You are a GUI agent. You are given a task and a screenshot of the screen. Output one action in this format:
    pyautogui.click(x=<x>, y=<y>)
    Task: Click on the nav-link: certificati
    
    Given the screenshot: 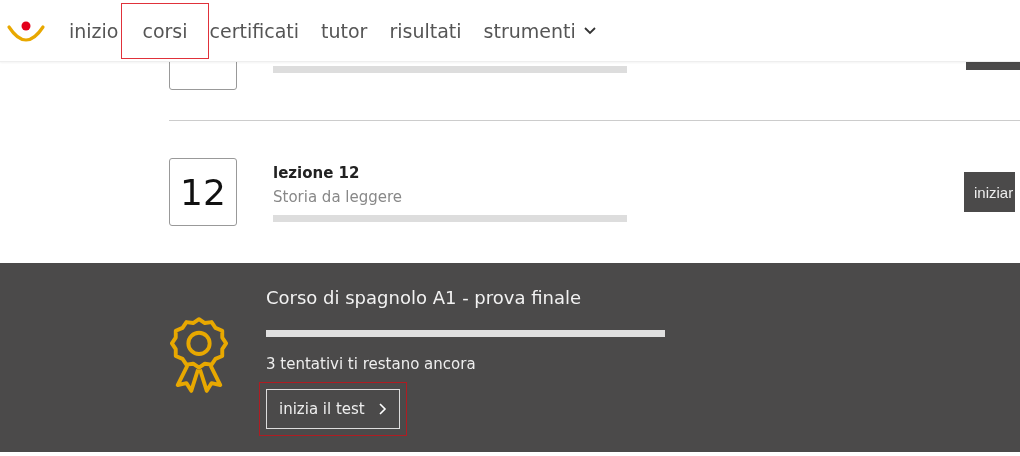 What is the action you would take?
    pyautogui.click(x=254, y=30)
    